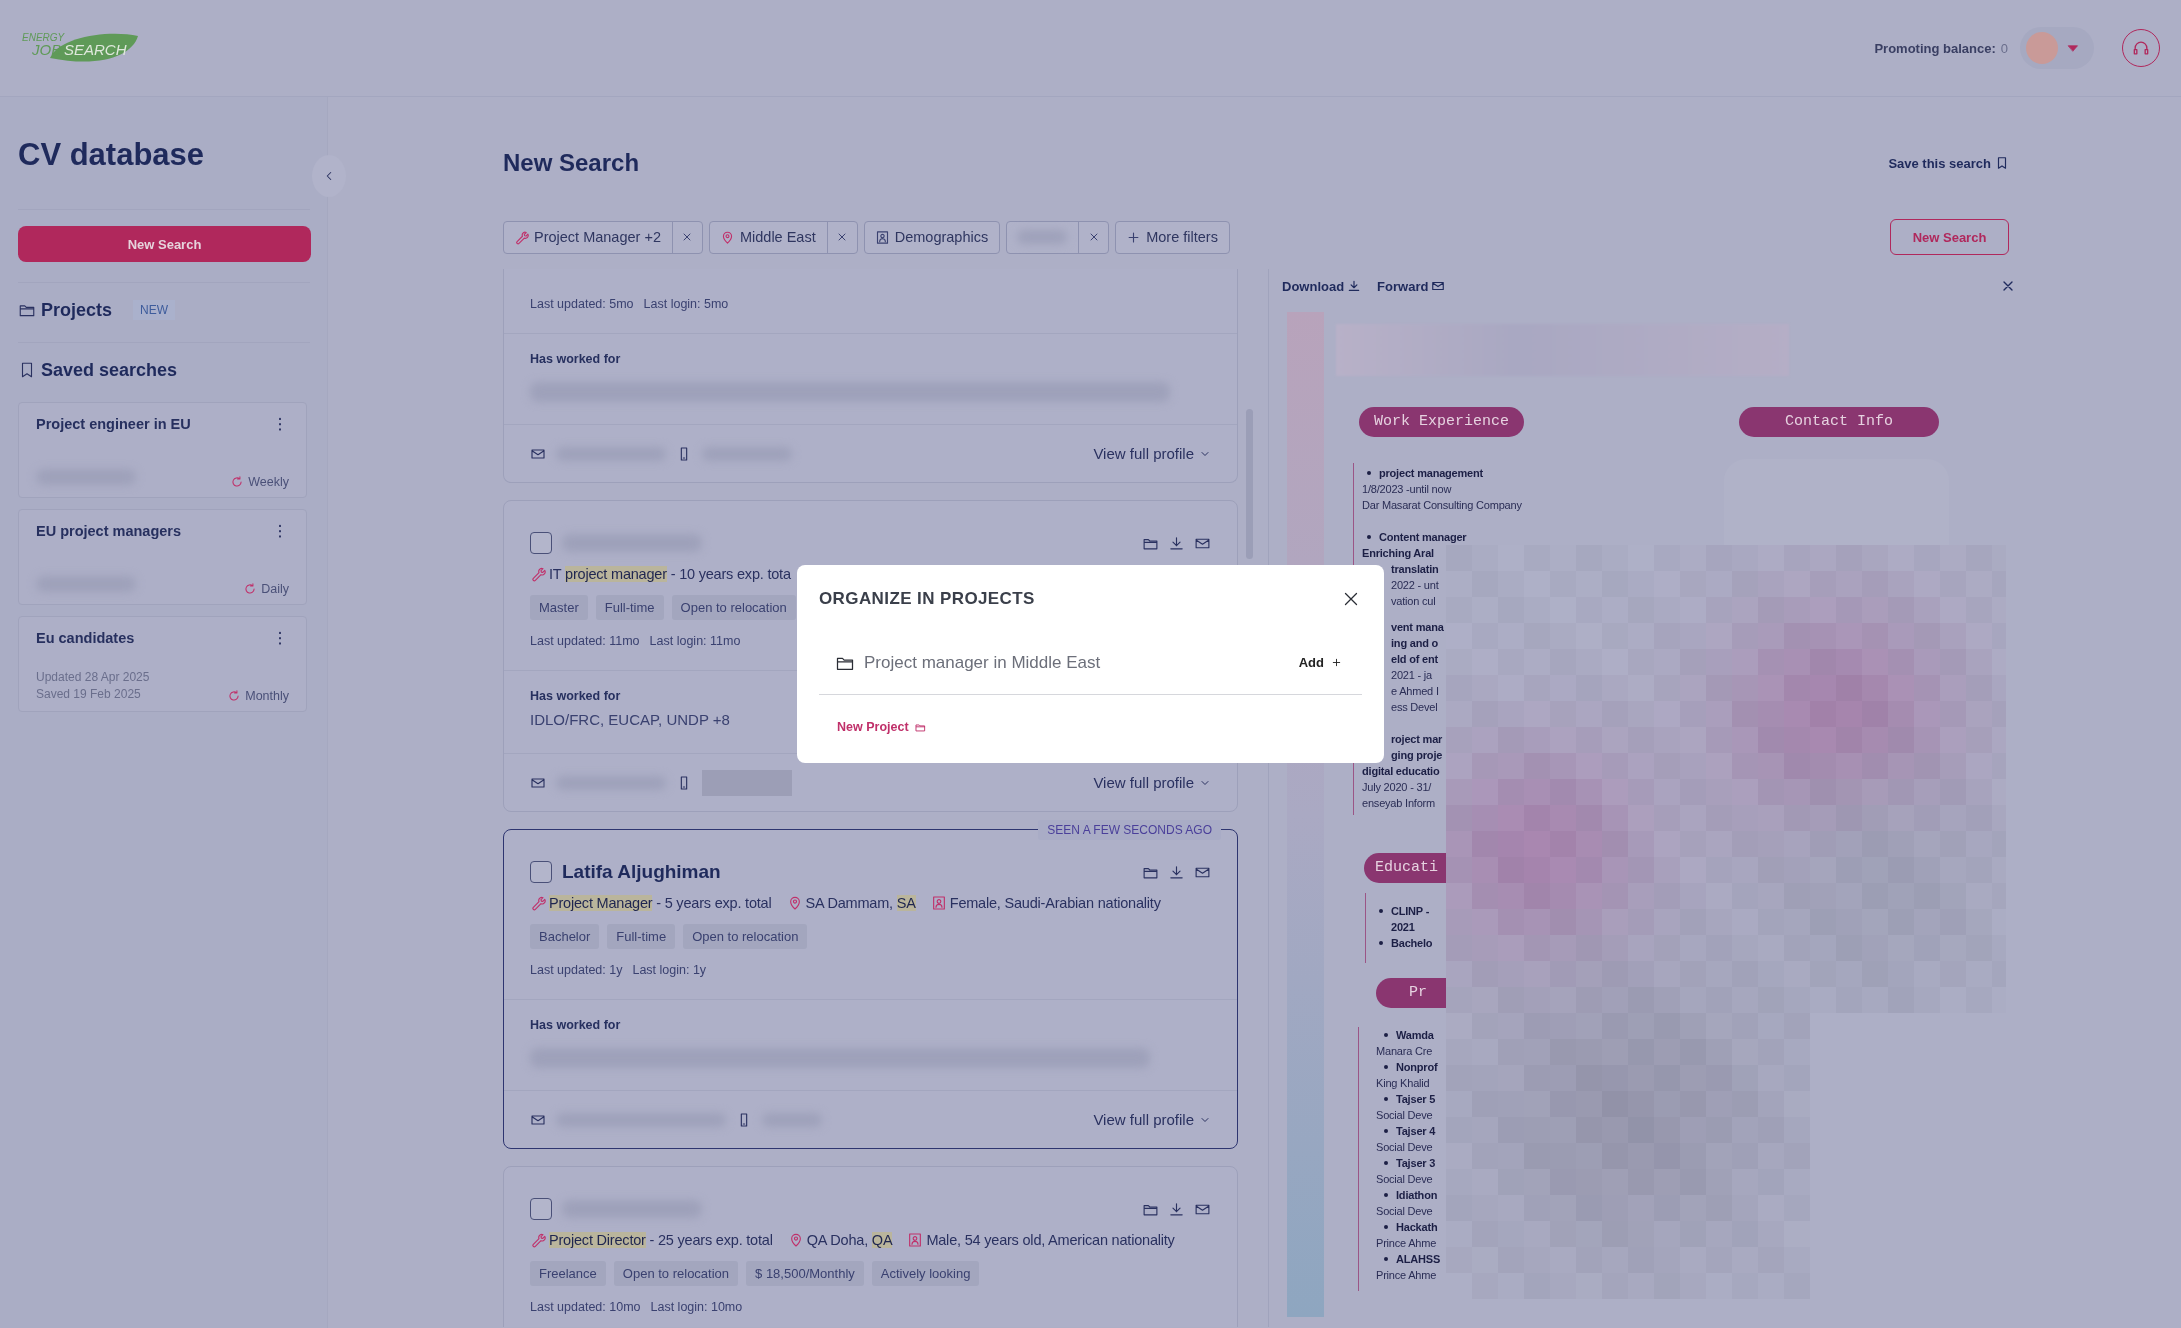 This screenshot has height=1328, width=2181. I want to click on cv-text: e Ahmed I, so click(1415, 691).